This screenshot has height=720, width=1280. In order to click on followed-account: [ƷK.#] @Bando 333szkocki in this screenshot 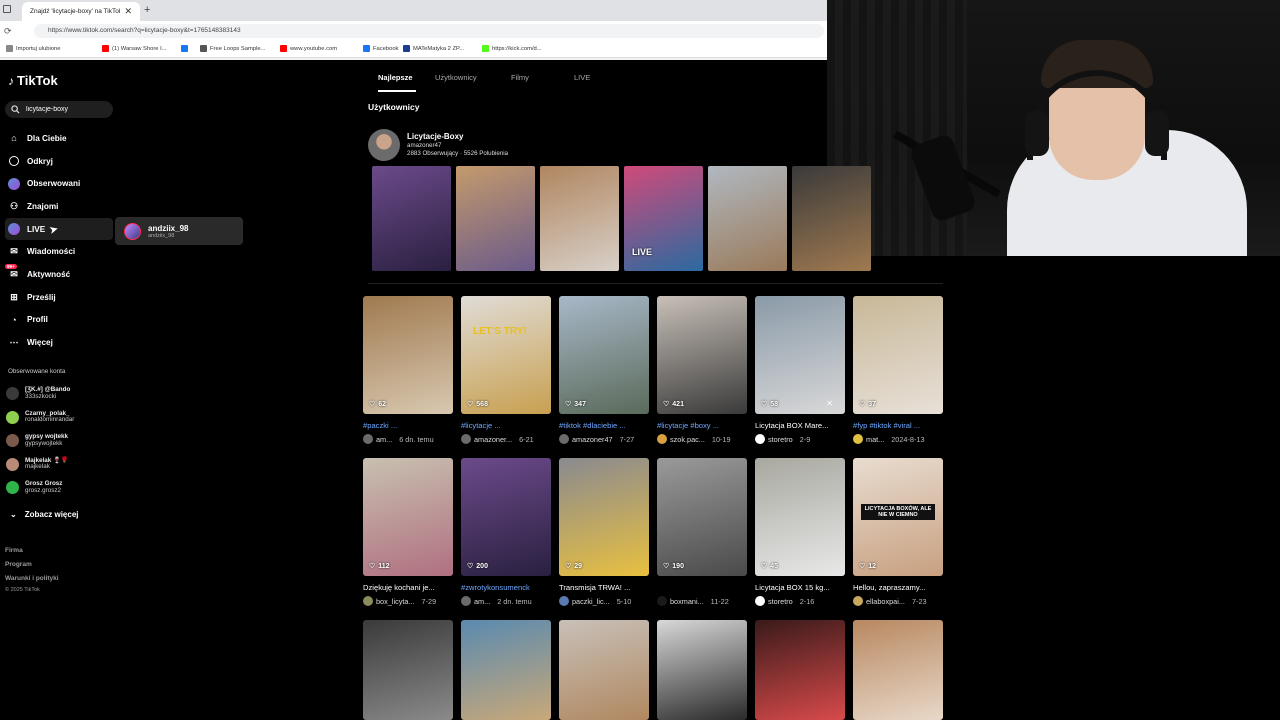, I will do `click(61, 394)`.